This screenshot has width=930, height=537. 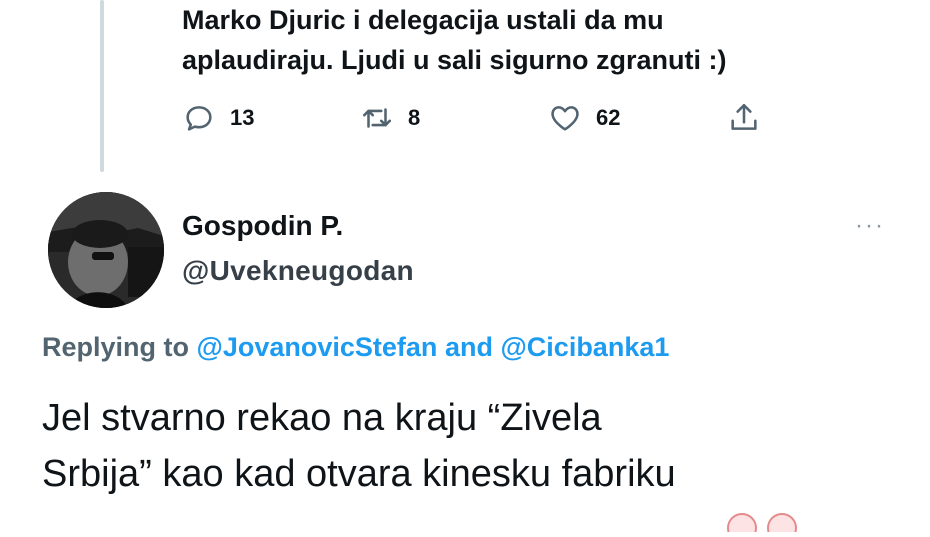 I want to click on reply-count: 13, so click(x=242, y=117).